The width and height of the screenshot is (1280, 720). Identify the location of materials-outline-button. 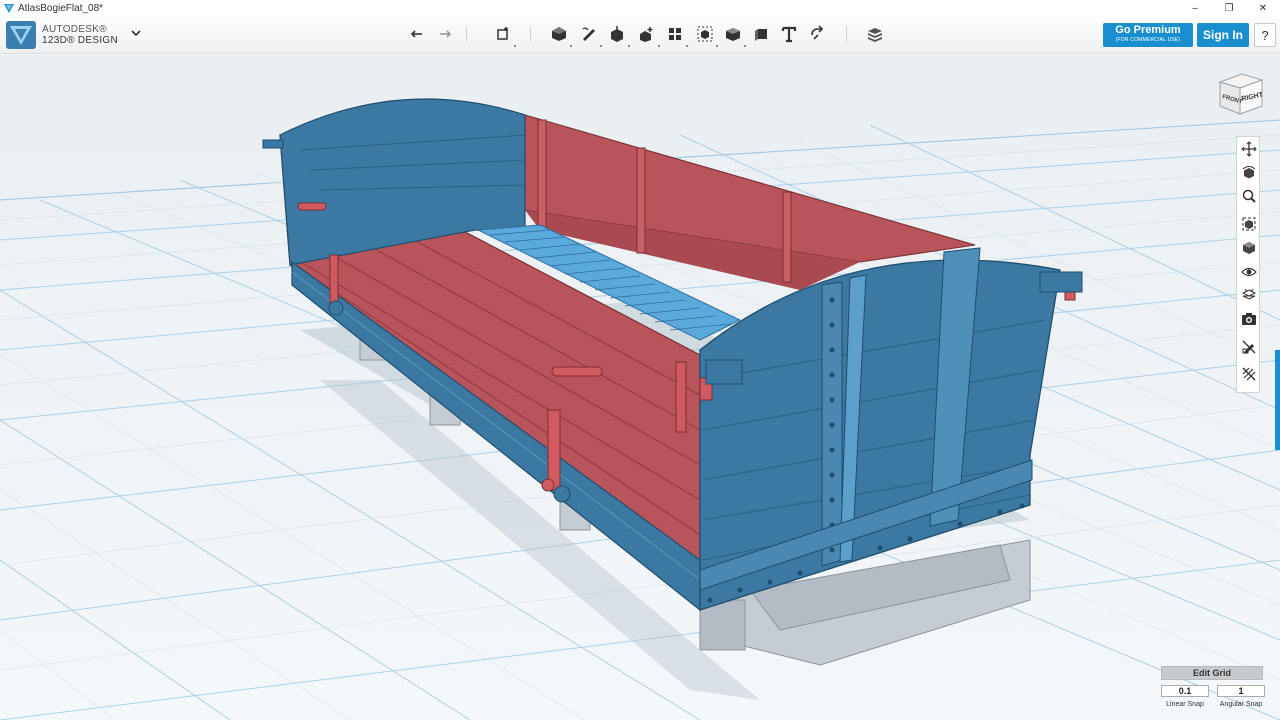
(1249, 295).